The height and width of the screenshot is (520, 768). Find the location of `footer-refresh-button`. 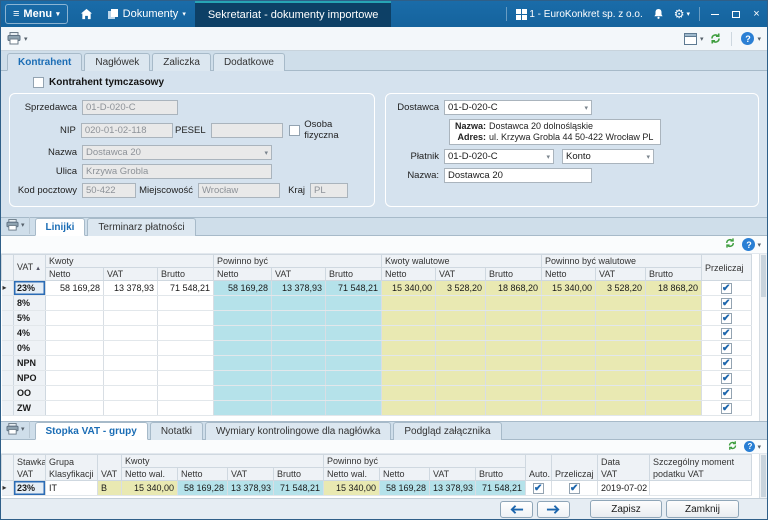

footer-refresh-button is located at coordinates (732, 447).